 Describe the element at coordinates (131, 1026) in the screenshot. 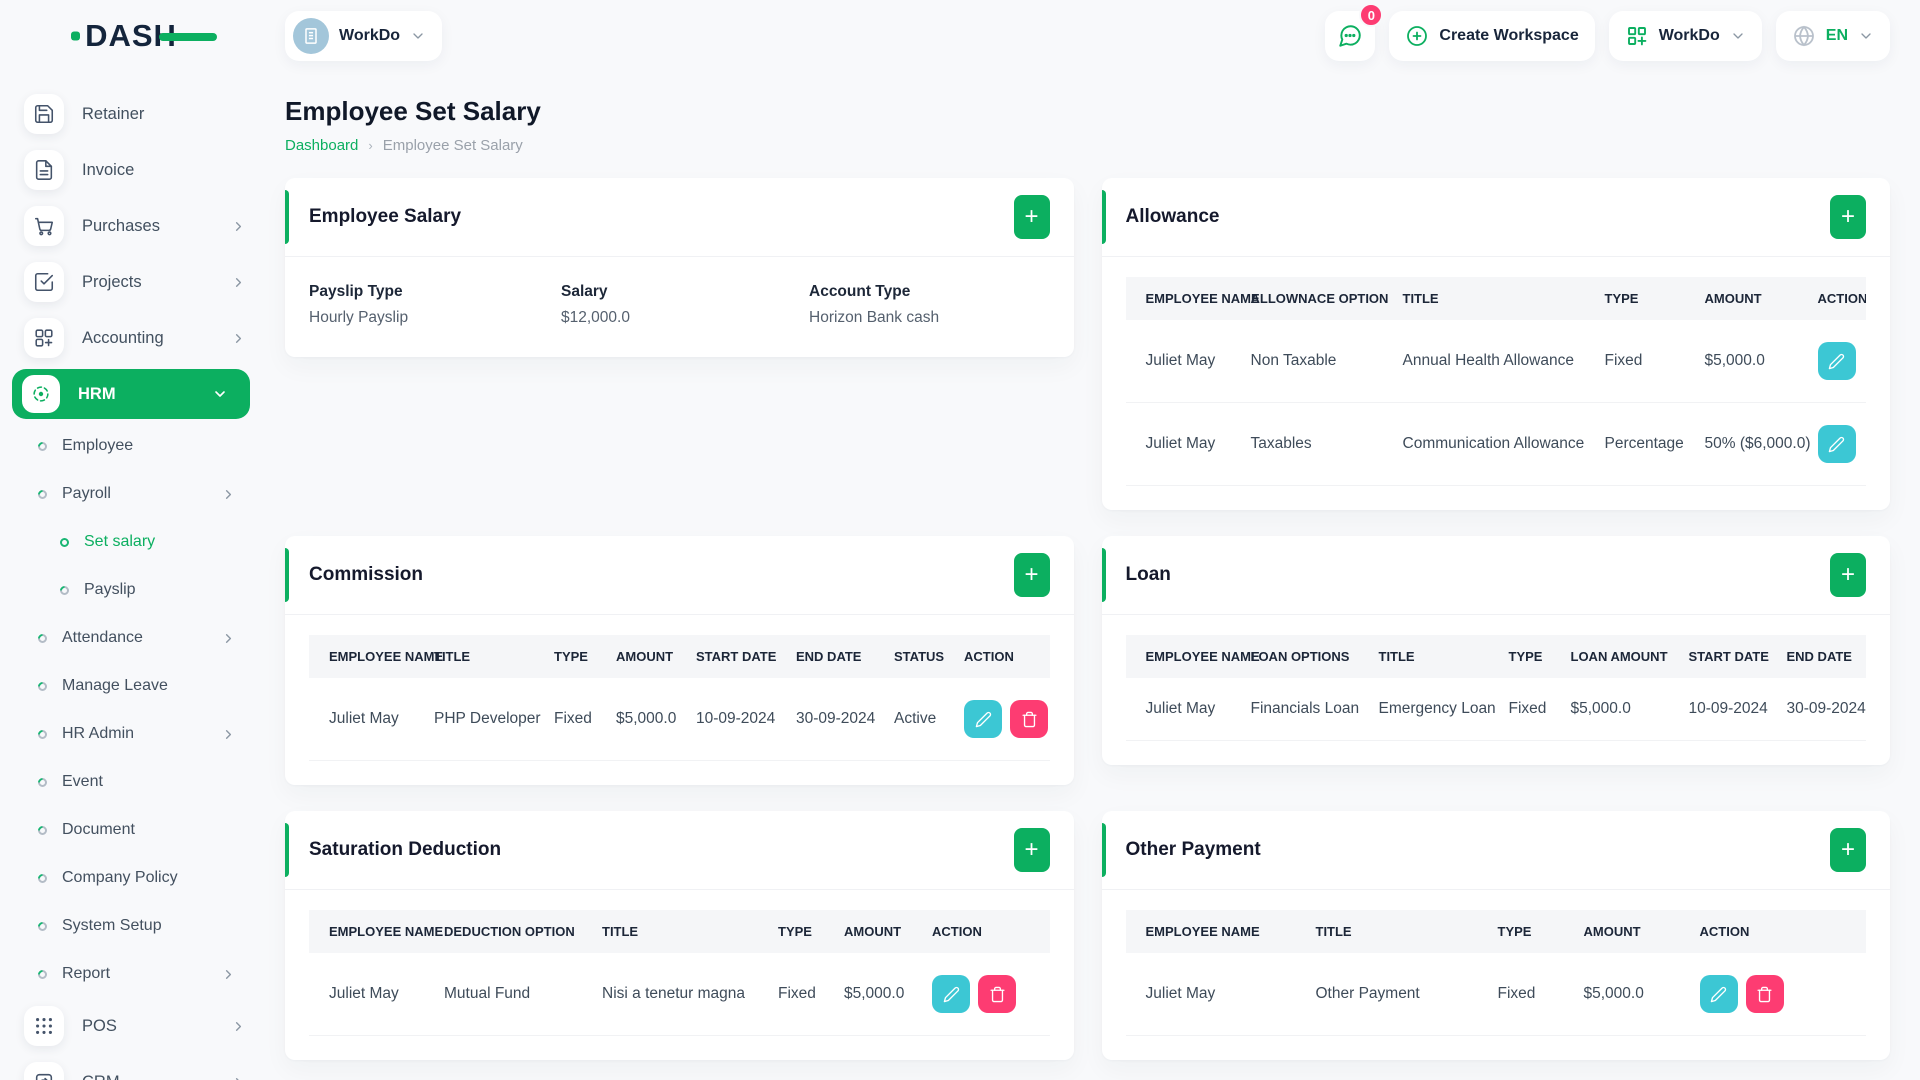

I see `sidebar-item-pos: POS` at that location.